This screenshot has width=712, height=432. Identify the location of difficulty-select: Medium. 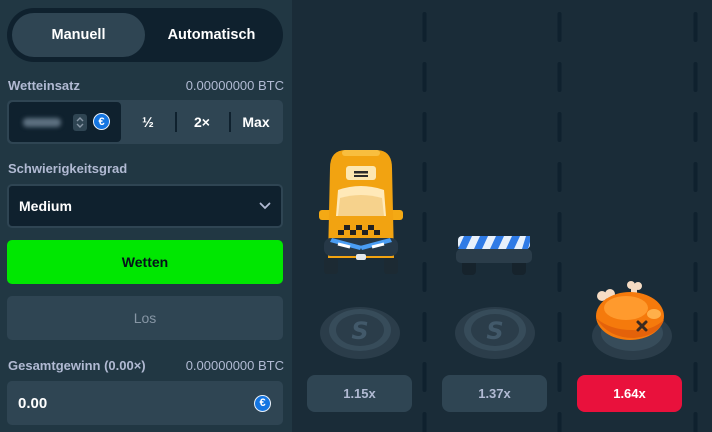
(145, 206).